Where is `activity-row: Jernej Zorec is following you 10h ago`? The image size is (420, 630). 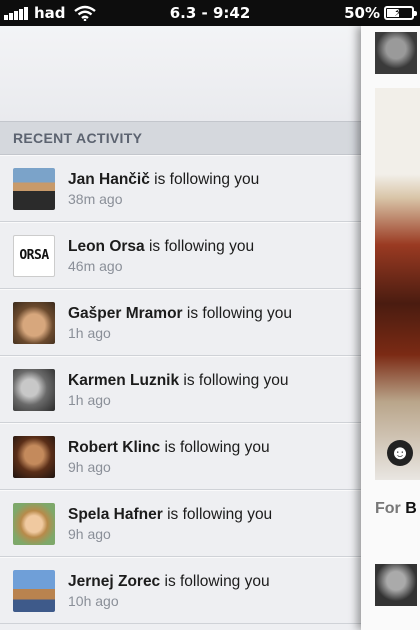
activity-row: Jernej Zorec is following you 10h ago is located at coordinates (180, 590).